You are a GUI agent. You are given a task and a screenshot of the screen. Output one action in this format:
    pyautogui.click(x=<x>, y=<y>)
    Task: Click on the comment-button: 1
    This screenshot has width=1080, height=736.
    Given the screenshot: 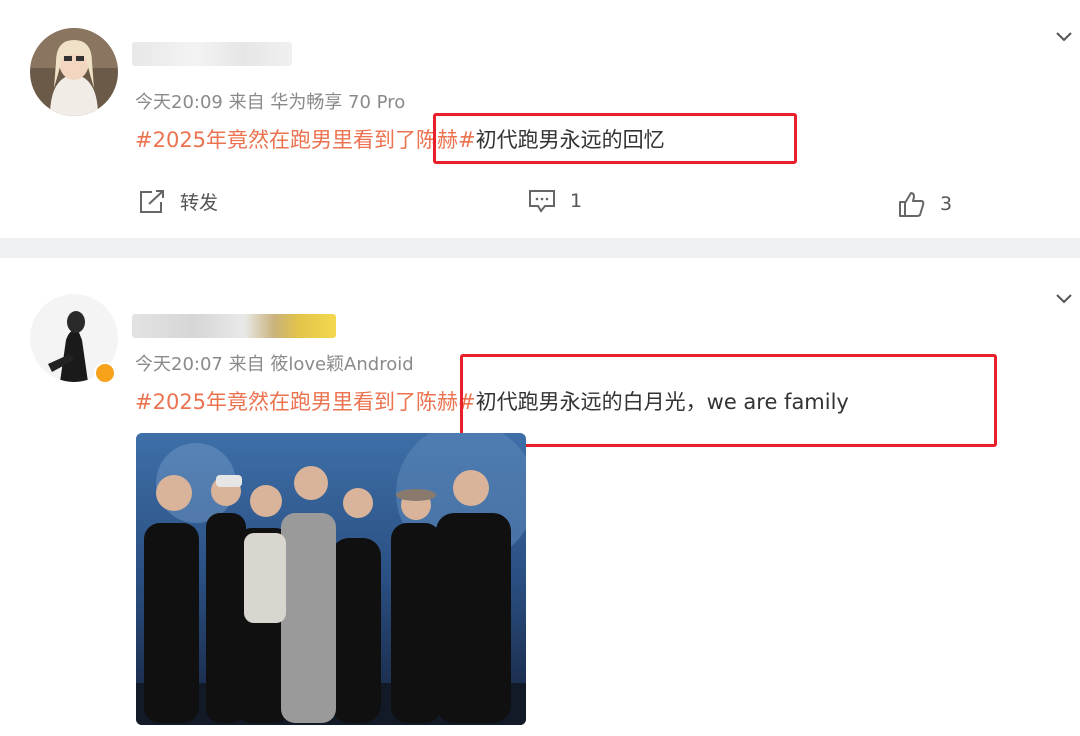 What is the action you would take?
    pyautogui.click(x=555, y=201)
    